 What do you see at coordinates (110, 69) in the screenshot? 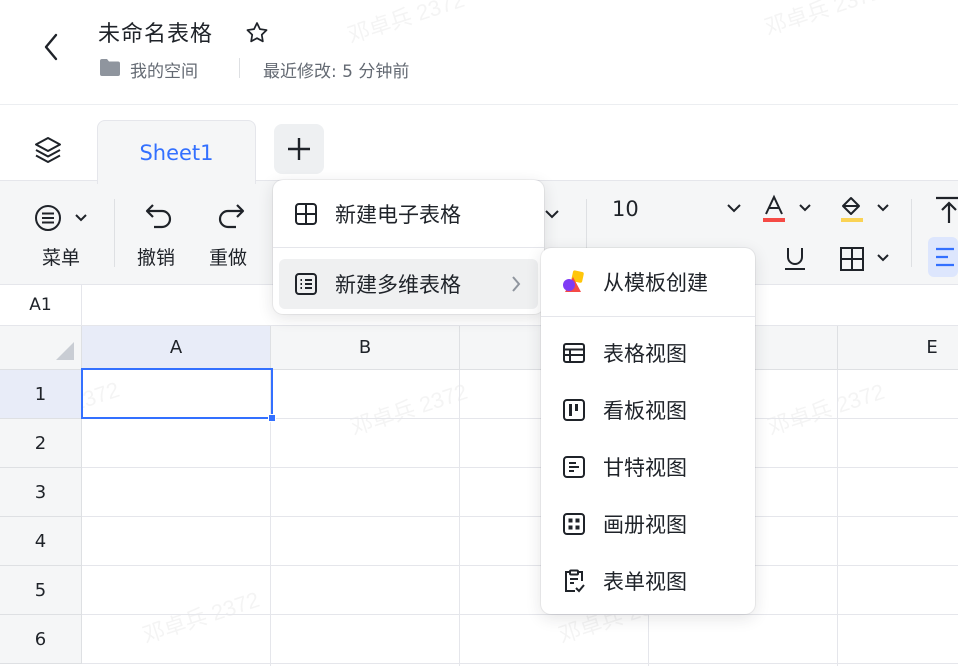
I see `folder-icon` at bounding box center [110, 69].